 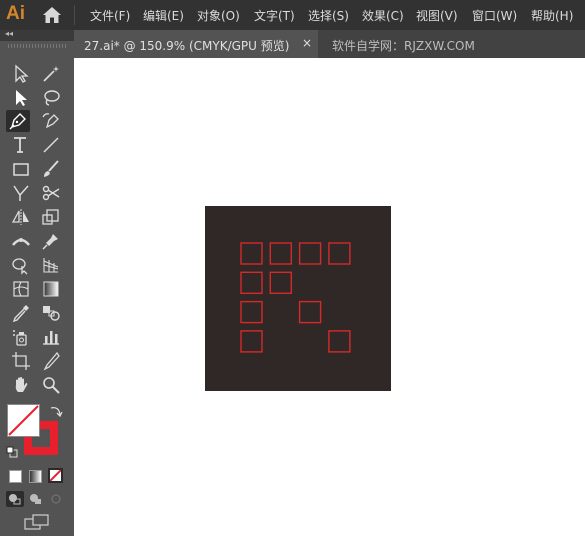 What do you see at coordinates (307, 43) in the screenshot?
I see `tab-close-icon: ×` at bounding box center [307, 43].